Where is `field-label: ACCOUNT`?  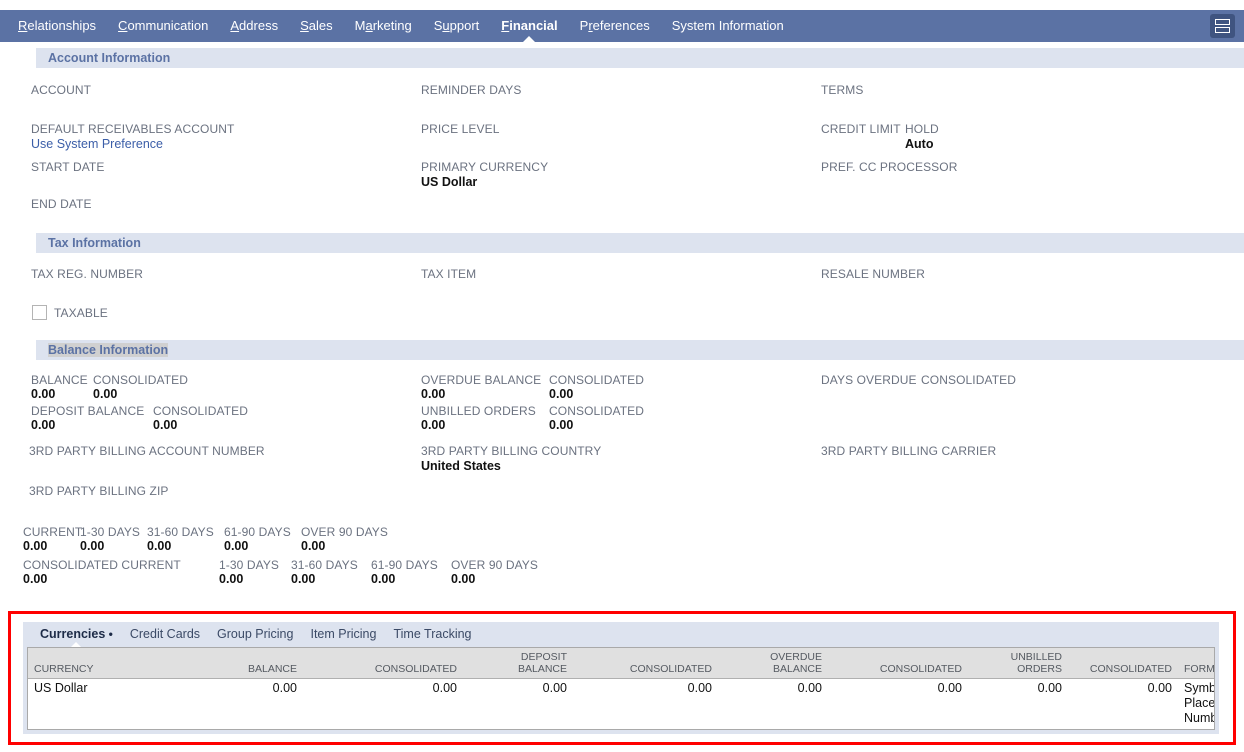 field-label: ACCOUNT is located at coordinates (61, 90).